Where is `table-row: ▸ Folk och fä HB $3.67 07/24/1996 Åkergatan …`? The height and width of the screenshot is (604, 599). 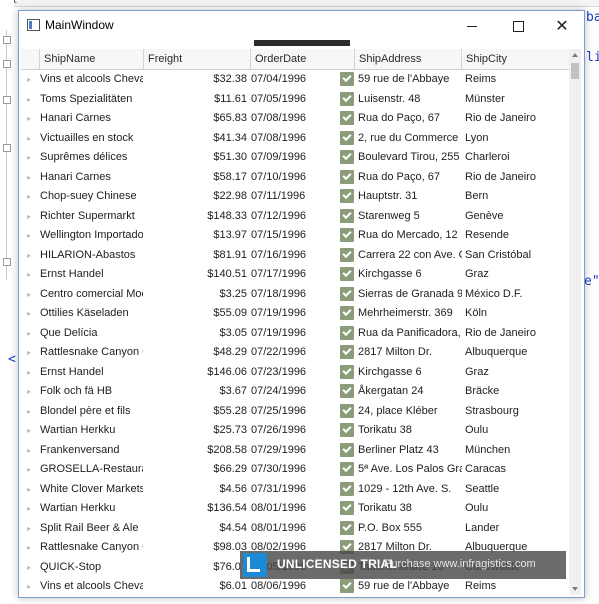
table-row: ▸ Folk och fä HB $3.67 07/24/1996 Åkergatan … is located at coordinates (295, 392).